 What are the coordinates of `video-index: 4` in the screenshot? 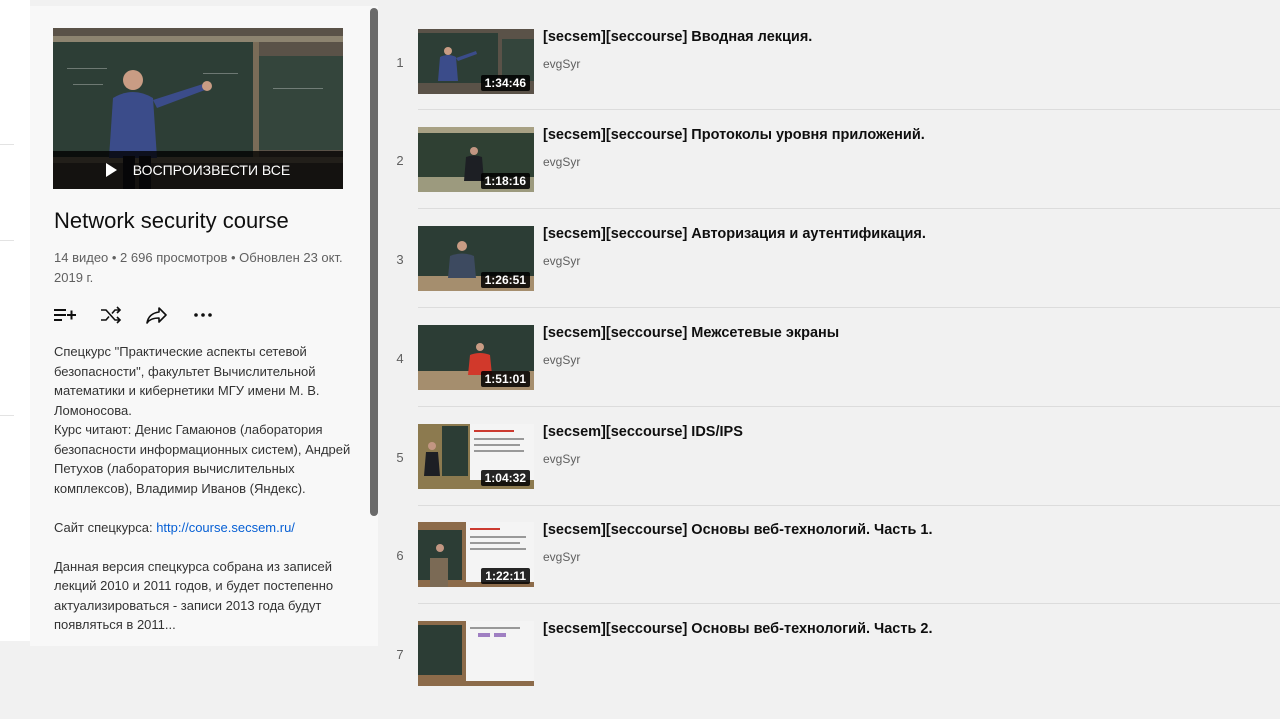 It's located at (400, 358).